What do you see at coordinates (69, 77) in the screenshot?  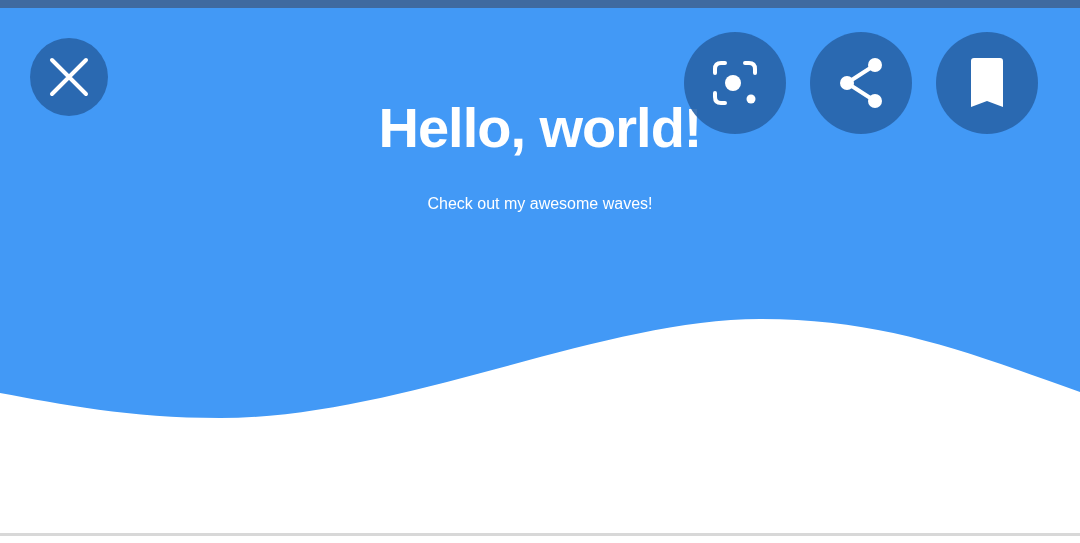 I see `close-icon` at bounding box center [69, 77].